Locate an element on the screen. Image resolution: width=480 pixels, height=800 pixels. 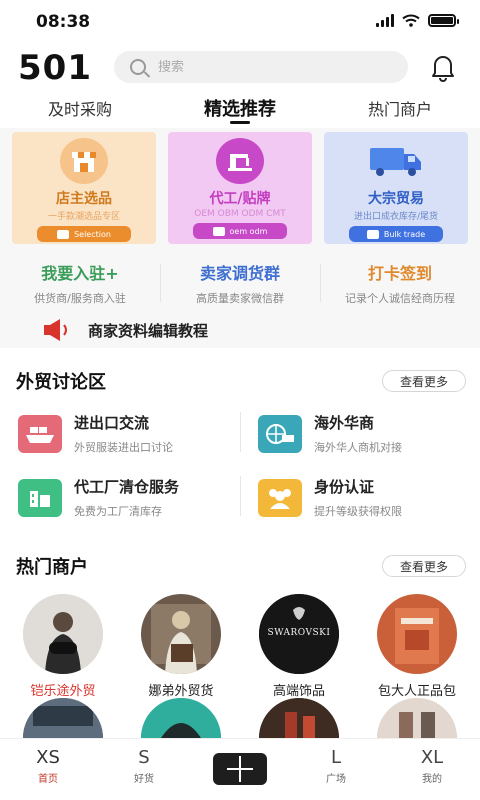
card-subtitle: OEM OBM ODM CMT is located at coordinates (240, 214).